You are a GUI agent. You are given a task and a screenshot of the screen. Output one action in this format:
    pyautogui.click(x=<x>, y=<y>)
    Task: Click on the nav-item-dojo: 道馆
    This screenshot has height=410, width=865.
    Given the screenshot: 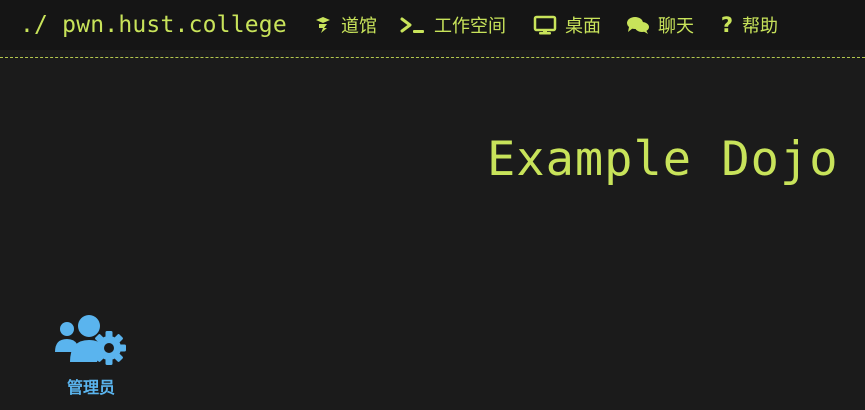 What is the action you would take?
    pyautogui.click(x=345, y=25)
    